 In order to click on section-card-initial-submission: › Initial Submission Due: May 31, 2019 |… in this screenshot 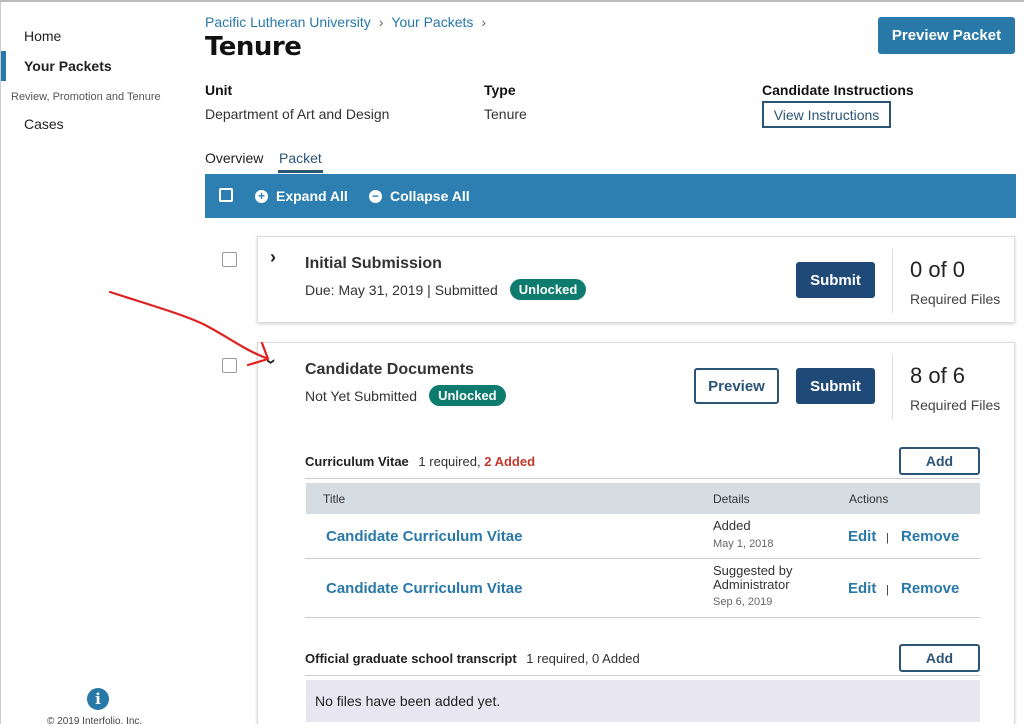, I will do `click(636, 279)`.